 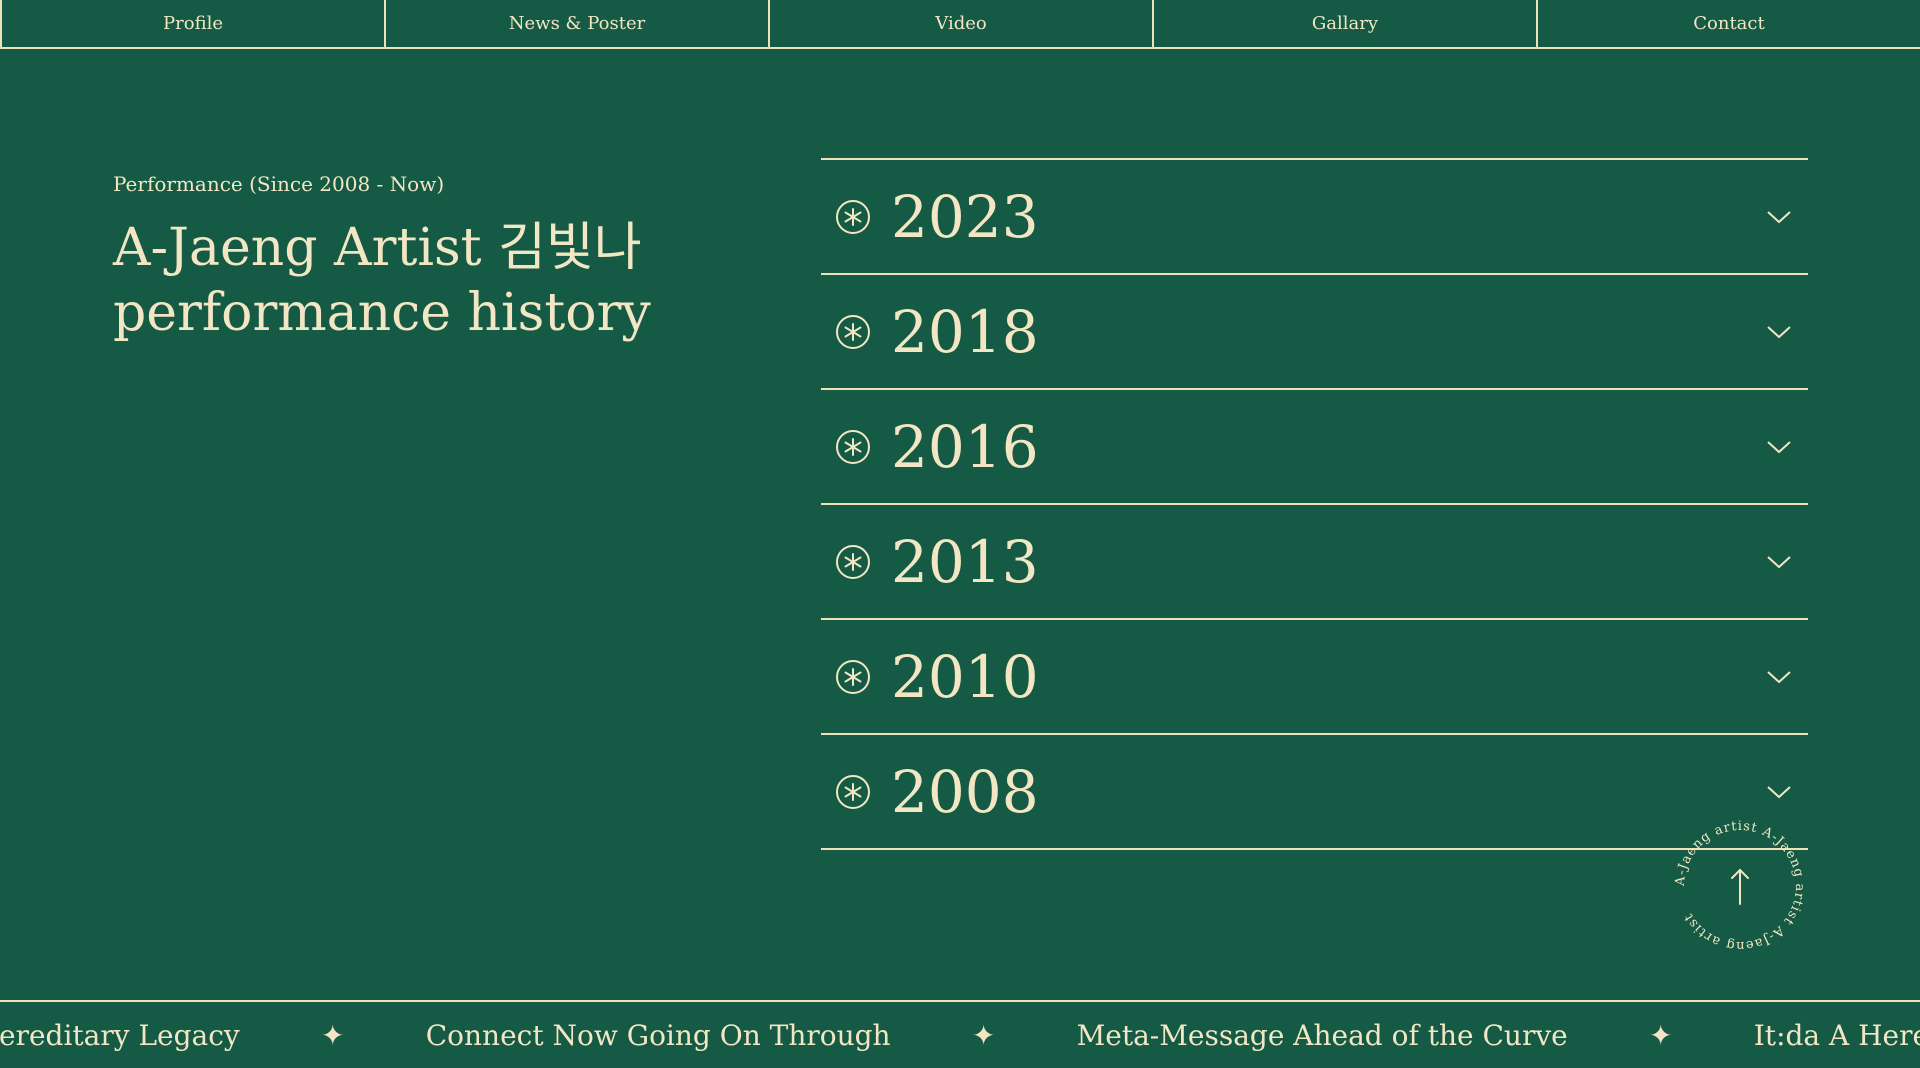 I want to click on nav-video: Video, so click(x=962, y=23).